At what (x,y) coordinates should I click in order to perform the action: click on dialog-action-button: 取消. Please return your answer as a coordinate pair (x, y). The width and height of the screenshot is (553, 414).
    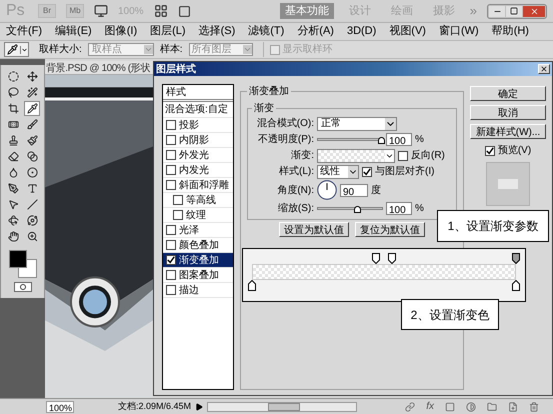
    Looking at the image, I should click on (508, 112).